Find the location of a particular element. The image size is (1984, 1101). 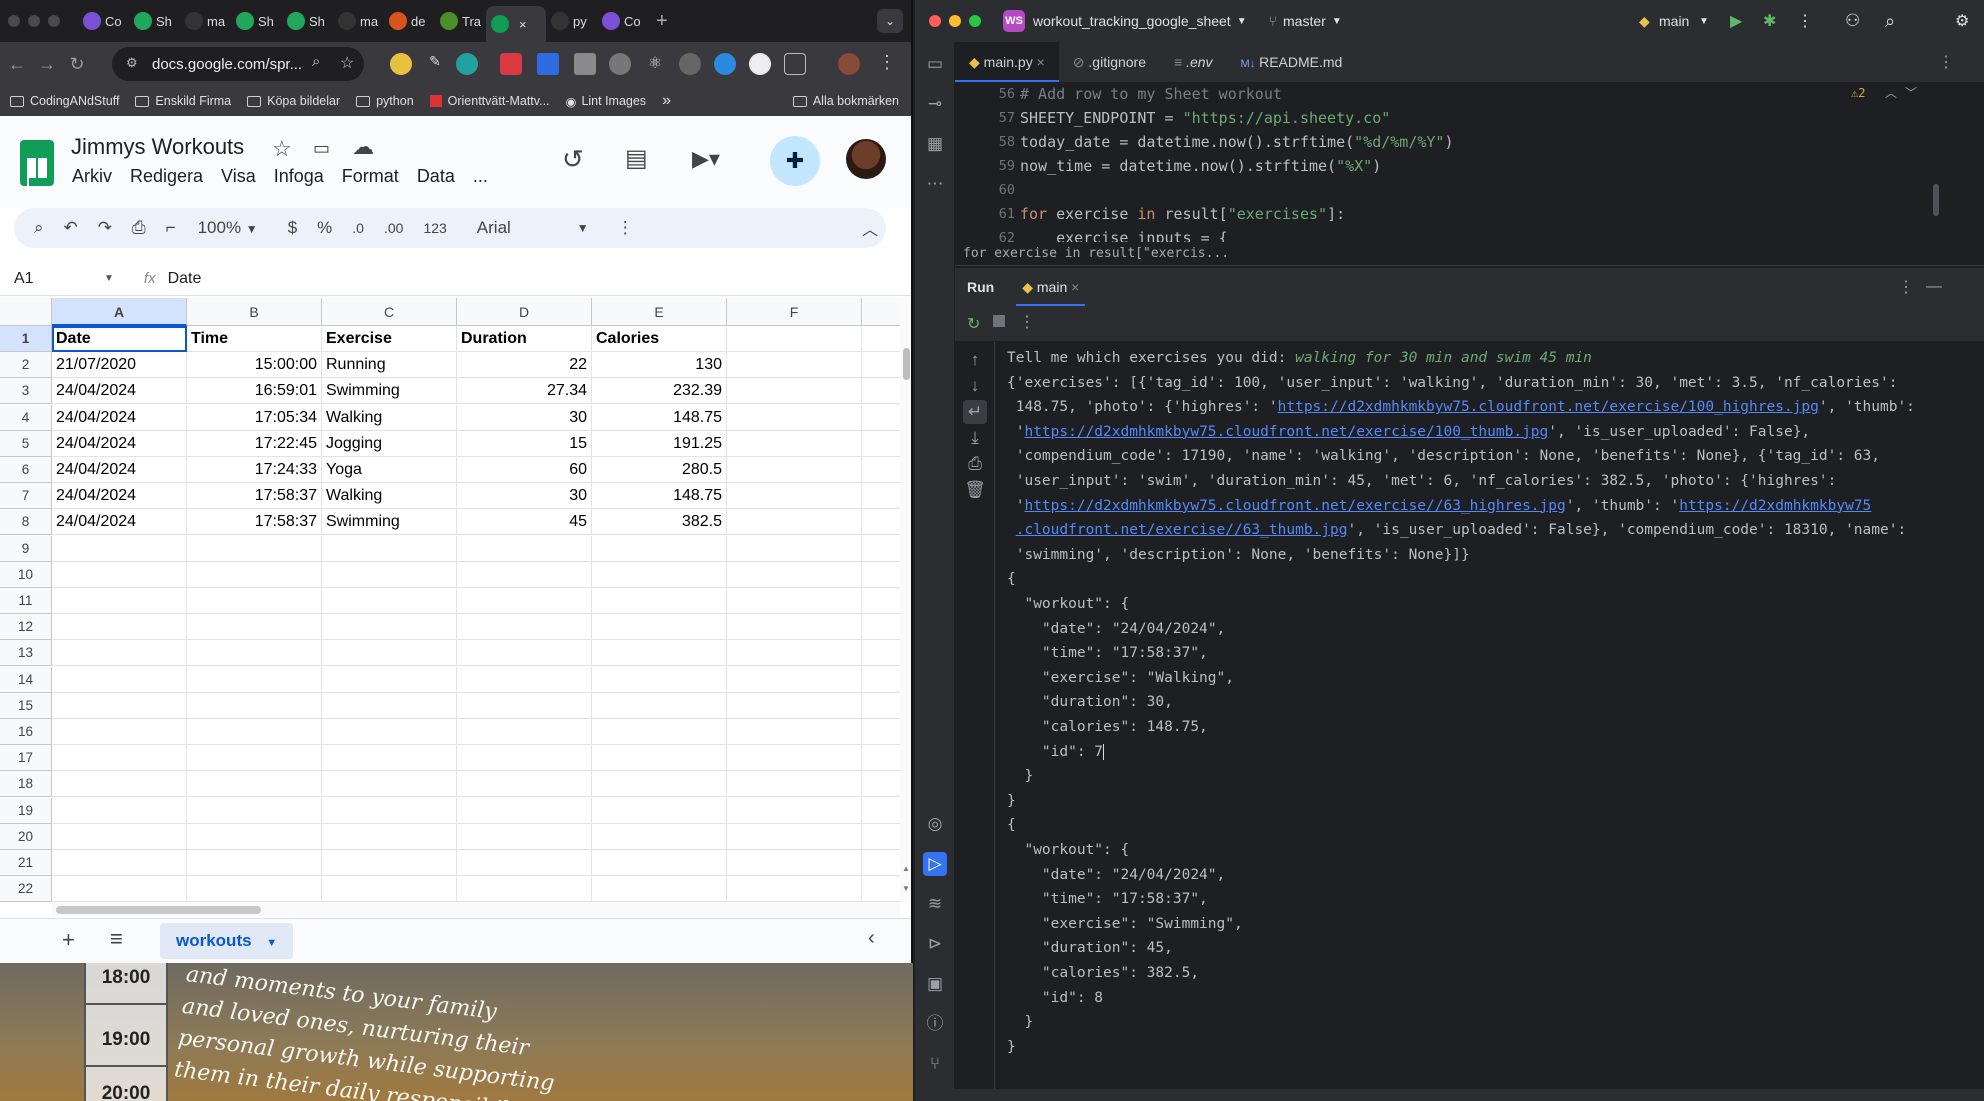

project-name: workout_tracking_google_sheet is located at coordinates (1132, 21).